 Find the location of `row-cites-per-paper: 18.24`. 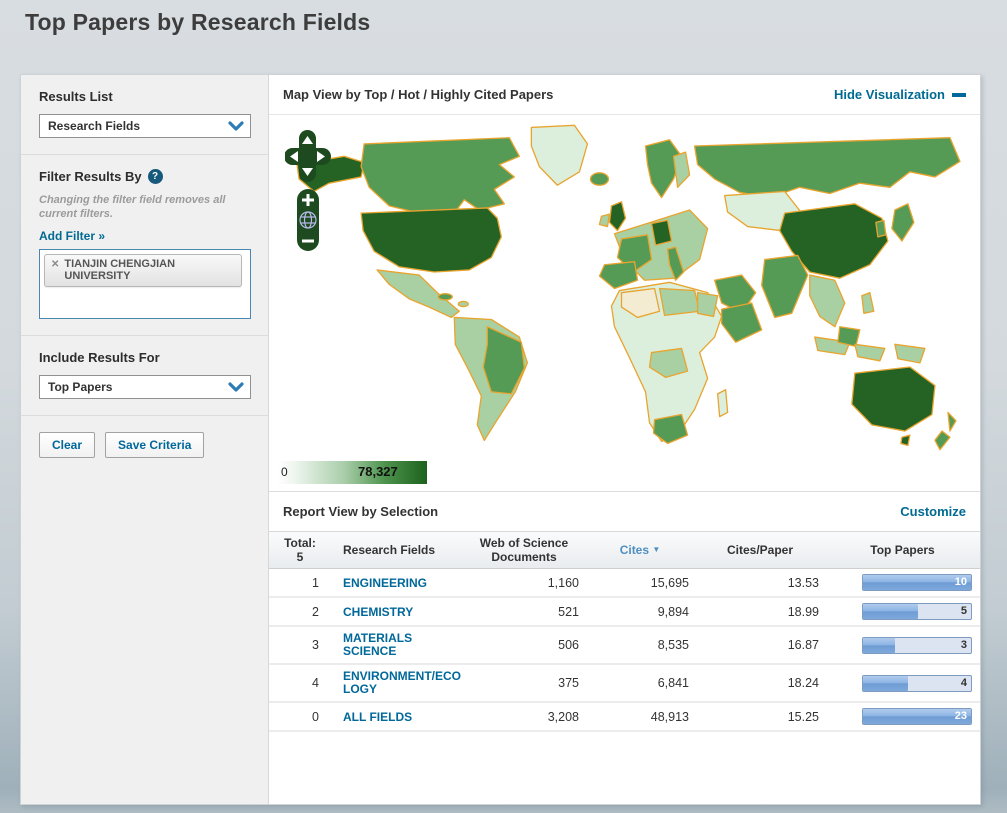

row-cites-per-paper: 18.24 is located at coordinates (803, 683).